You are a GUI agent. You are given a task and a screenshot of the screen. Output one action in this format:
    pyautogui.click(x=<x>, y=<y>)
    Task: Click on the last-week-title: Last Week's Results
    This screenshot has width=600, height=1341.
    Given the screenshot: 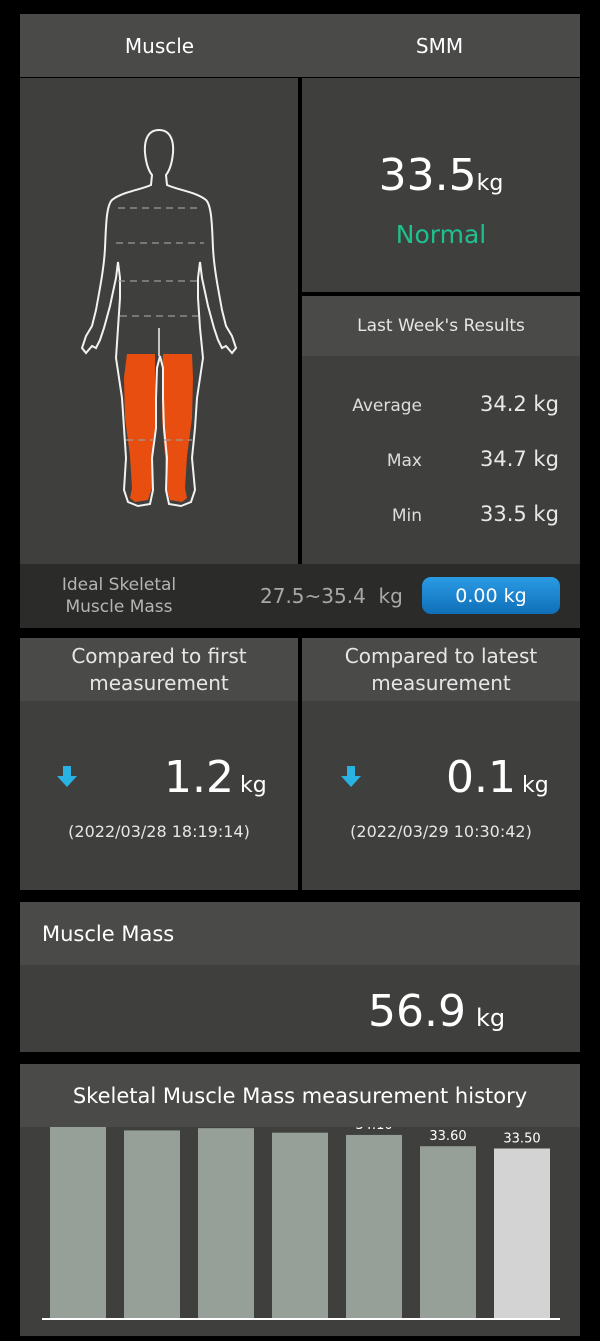 What is the action you would take?
    pyautogui.click(x=441, y=326)
    